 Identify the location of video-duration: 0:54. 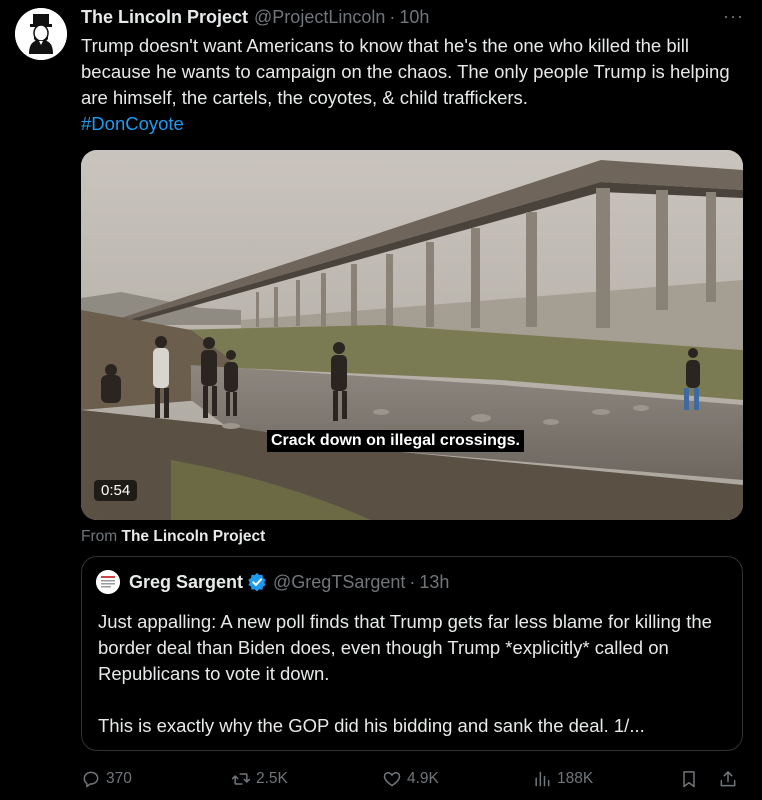
(116, 490).